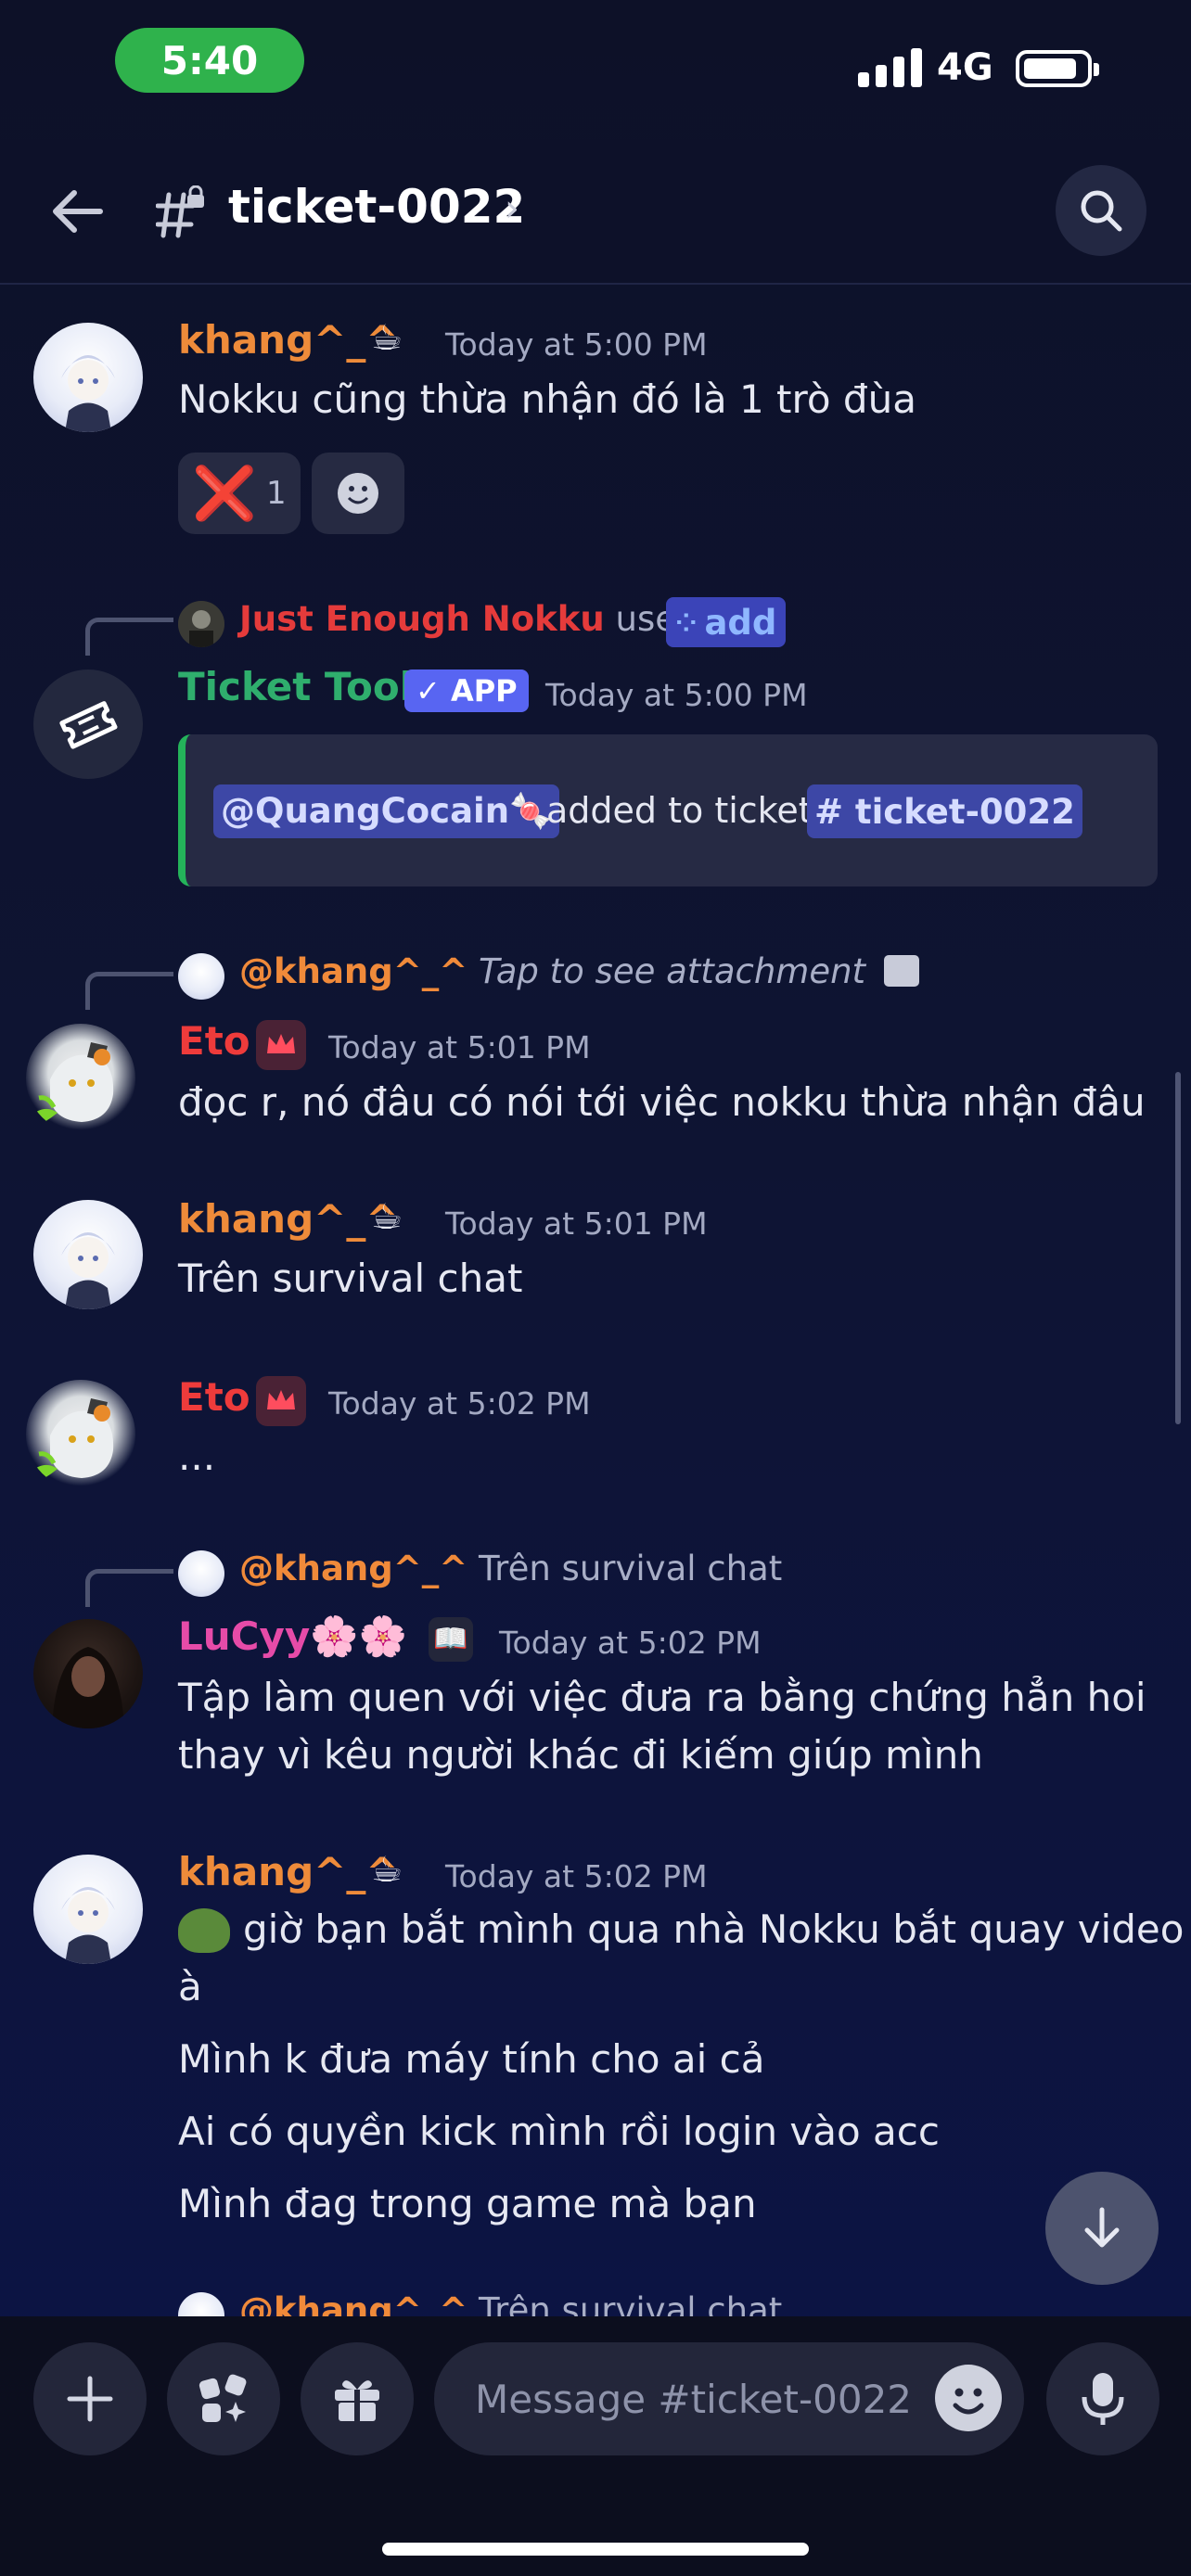 The width and height of the screenshot is (1191, 2576). What do you see at coordinates (466, 691) in the screenshot?
I see `app-badge: ✓ APP` at bounding box center [466, 691].